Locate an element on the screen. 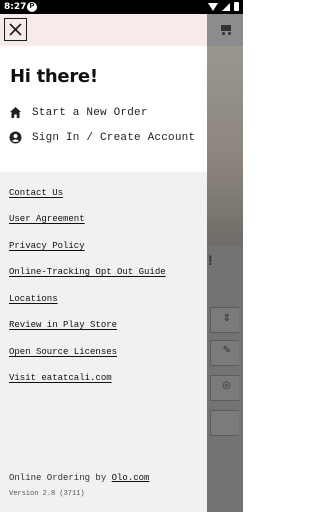  location-icon: ◎ is located at coordinates (226, 385).